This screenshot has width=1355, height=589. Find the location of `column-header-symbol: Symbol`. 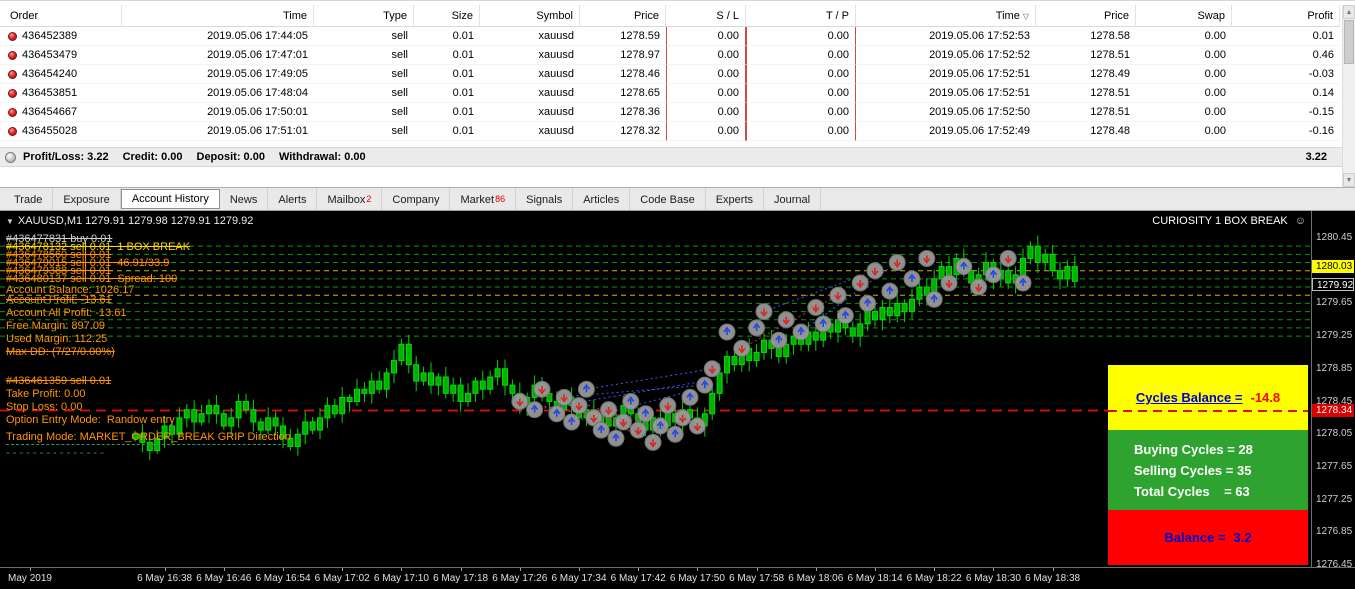

column-header-symbol: Symbol is located at coordinates (530, 16).